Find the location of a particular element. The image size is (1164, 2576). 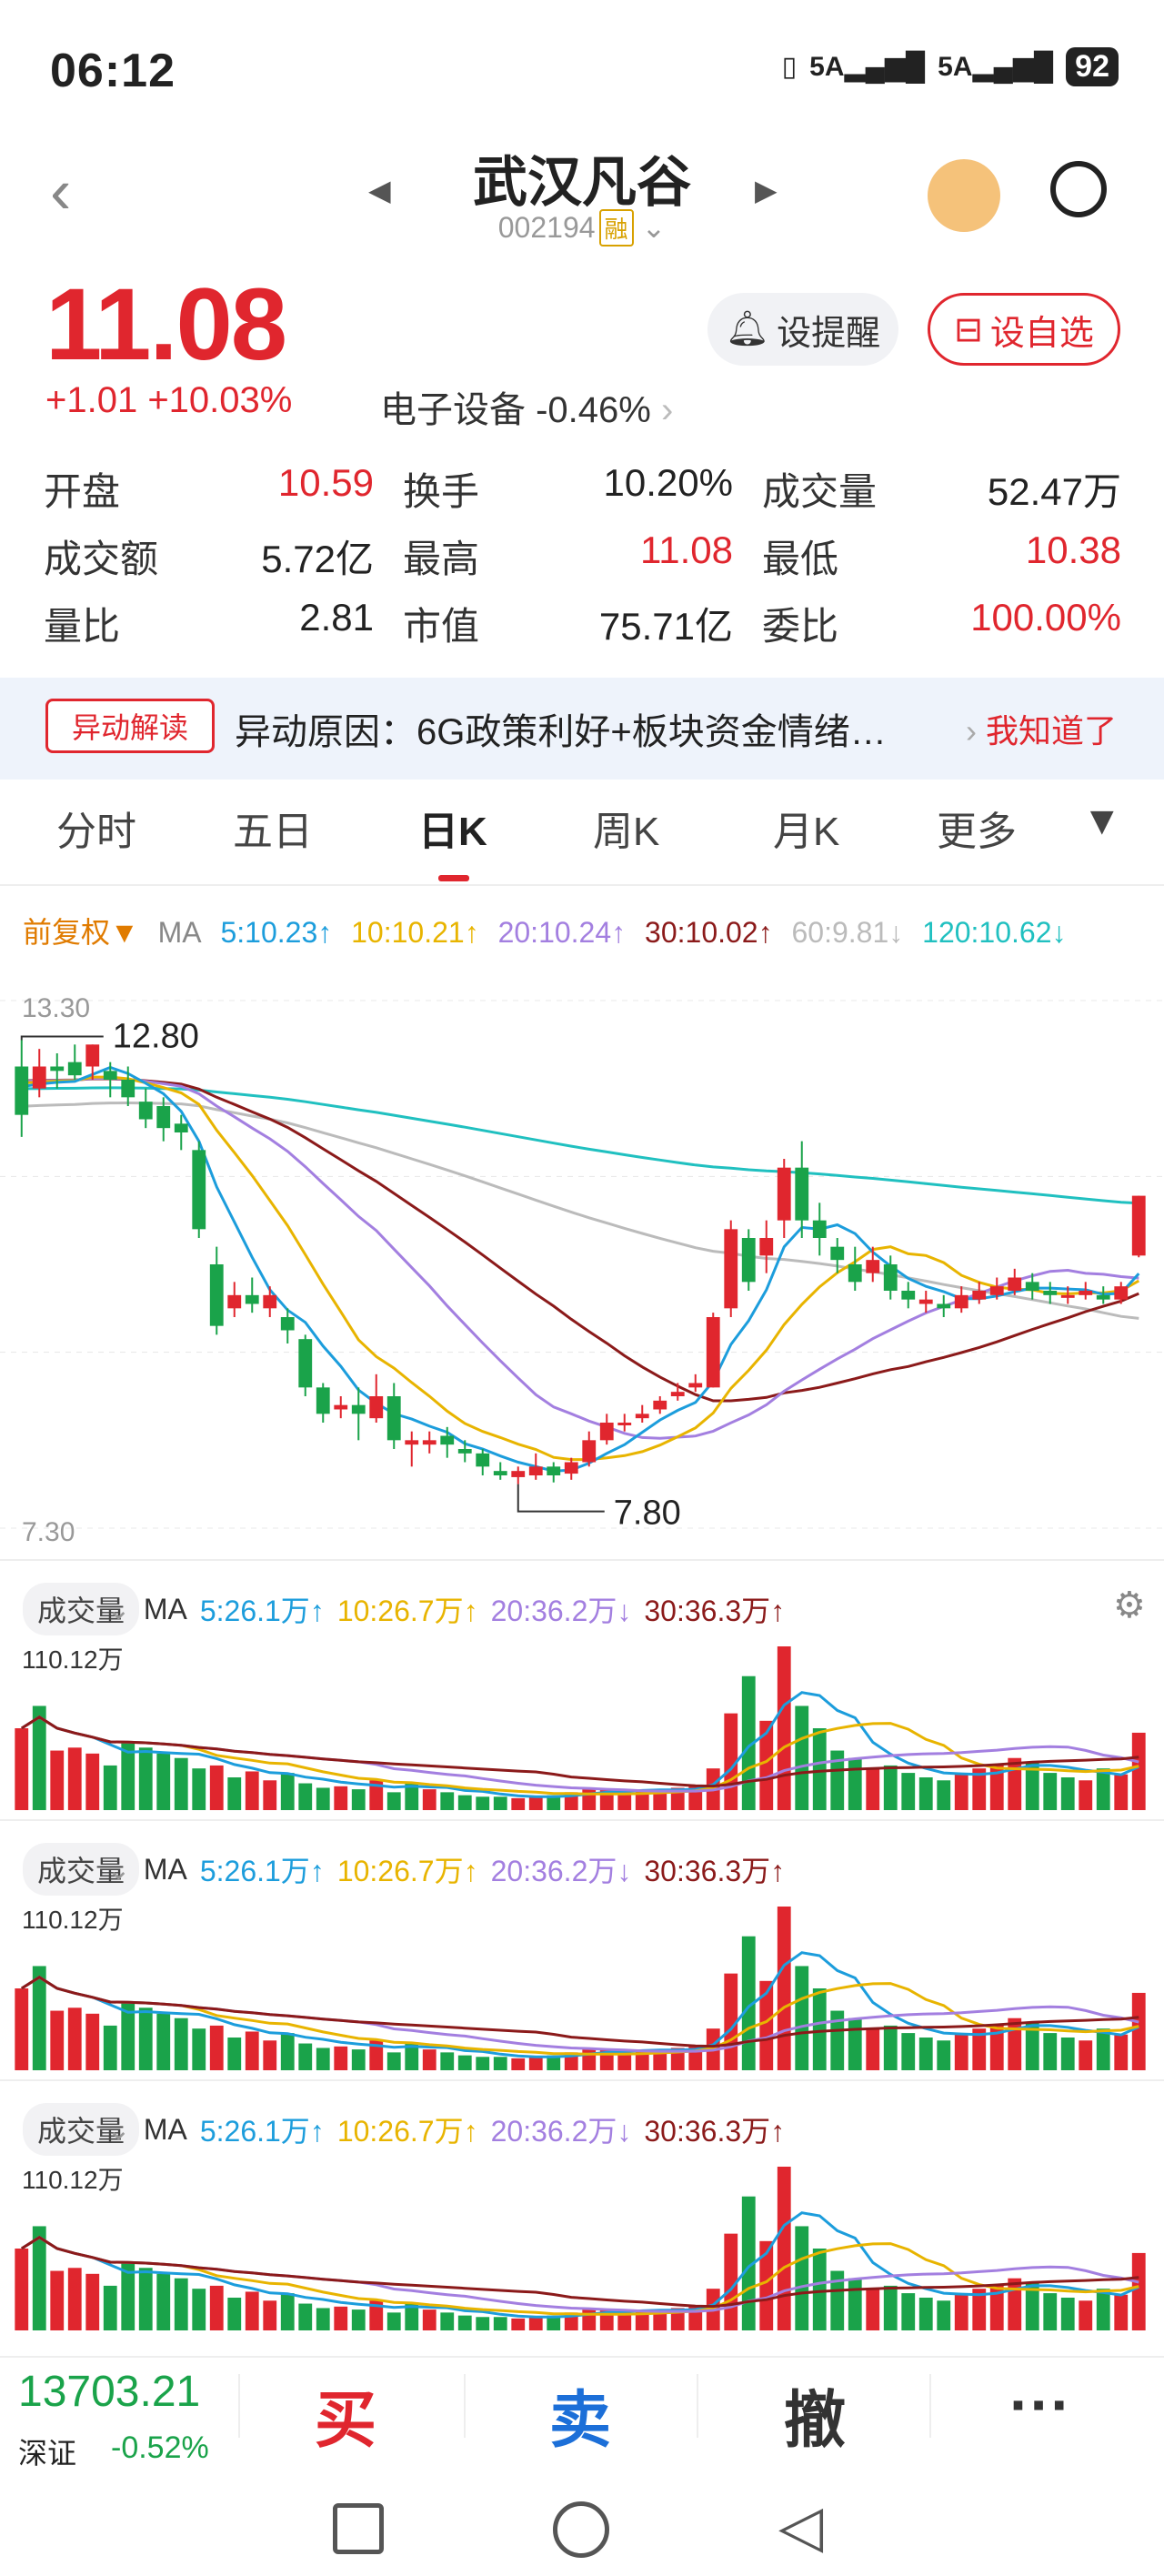

sell-button: 卖 is located at coordinates (580, 2415).